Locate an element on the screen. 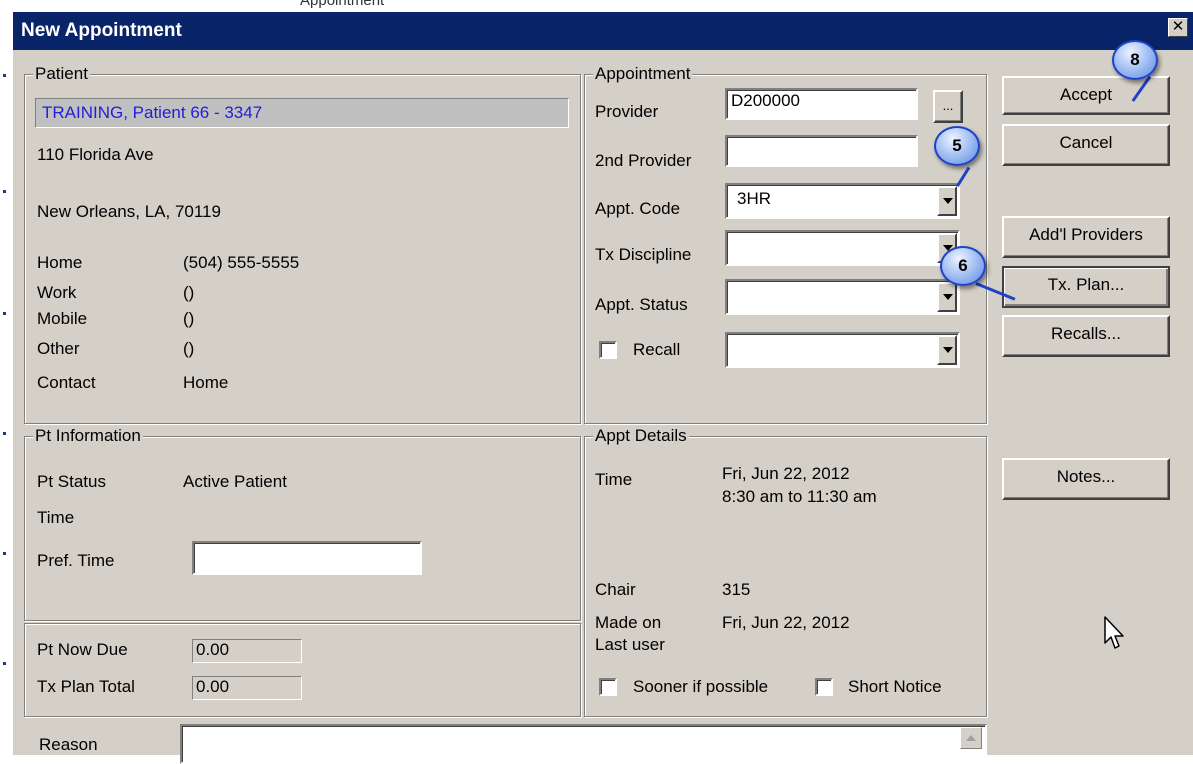 This screenshot has height=764, width=1193. background-strip: Appointment is located at coordinates (596, 6).